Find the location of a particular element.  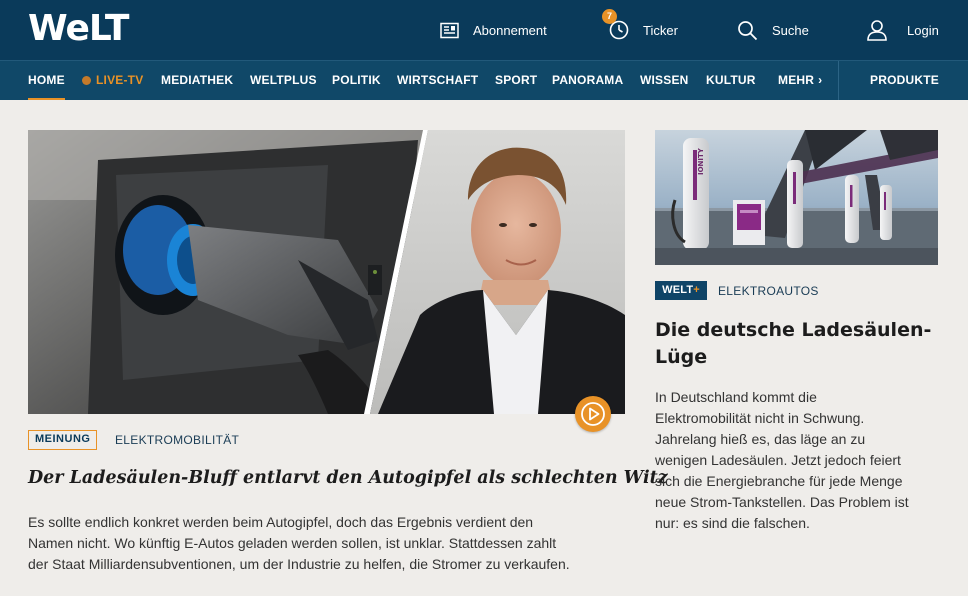

nav-item-sport: SPORT is located at coordinates (516, 80).